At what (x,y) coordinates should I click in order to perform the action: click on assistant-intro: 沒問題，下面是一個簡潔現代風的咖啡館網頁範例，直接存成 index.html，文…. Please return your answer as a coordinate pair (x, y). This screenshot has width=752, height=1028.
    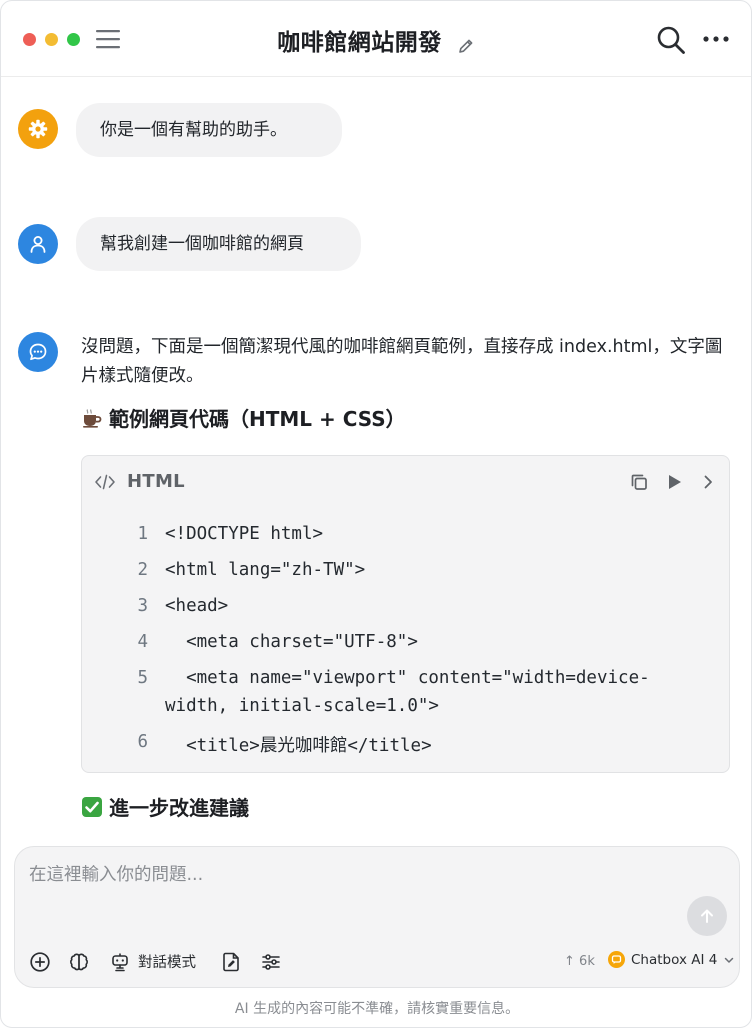
    Looking at the image, I should click on (402, 361).